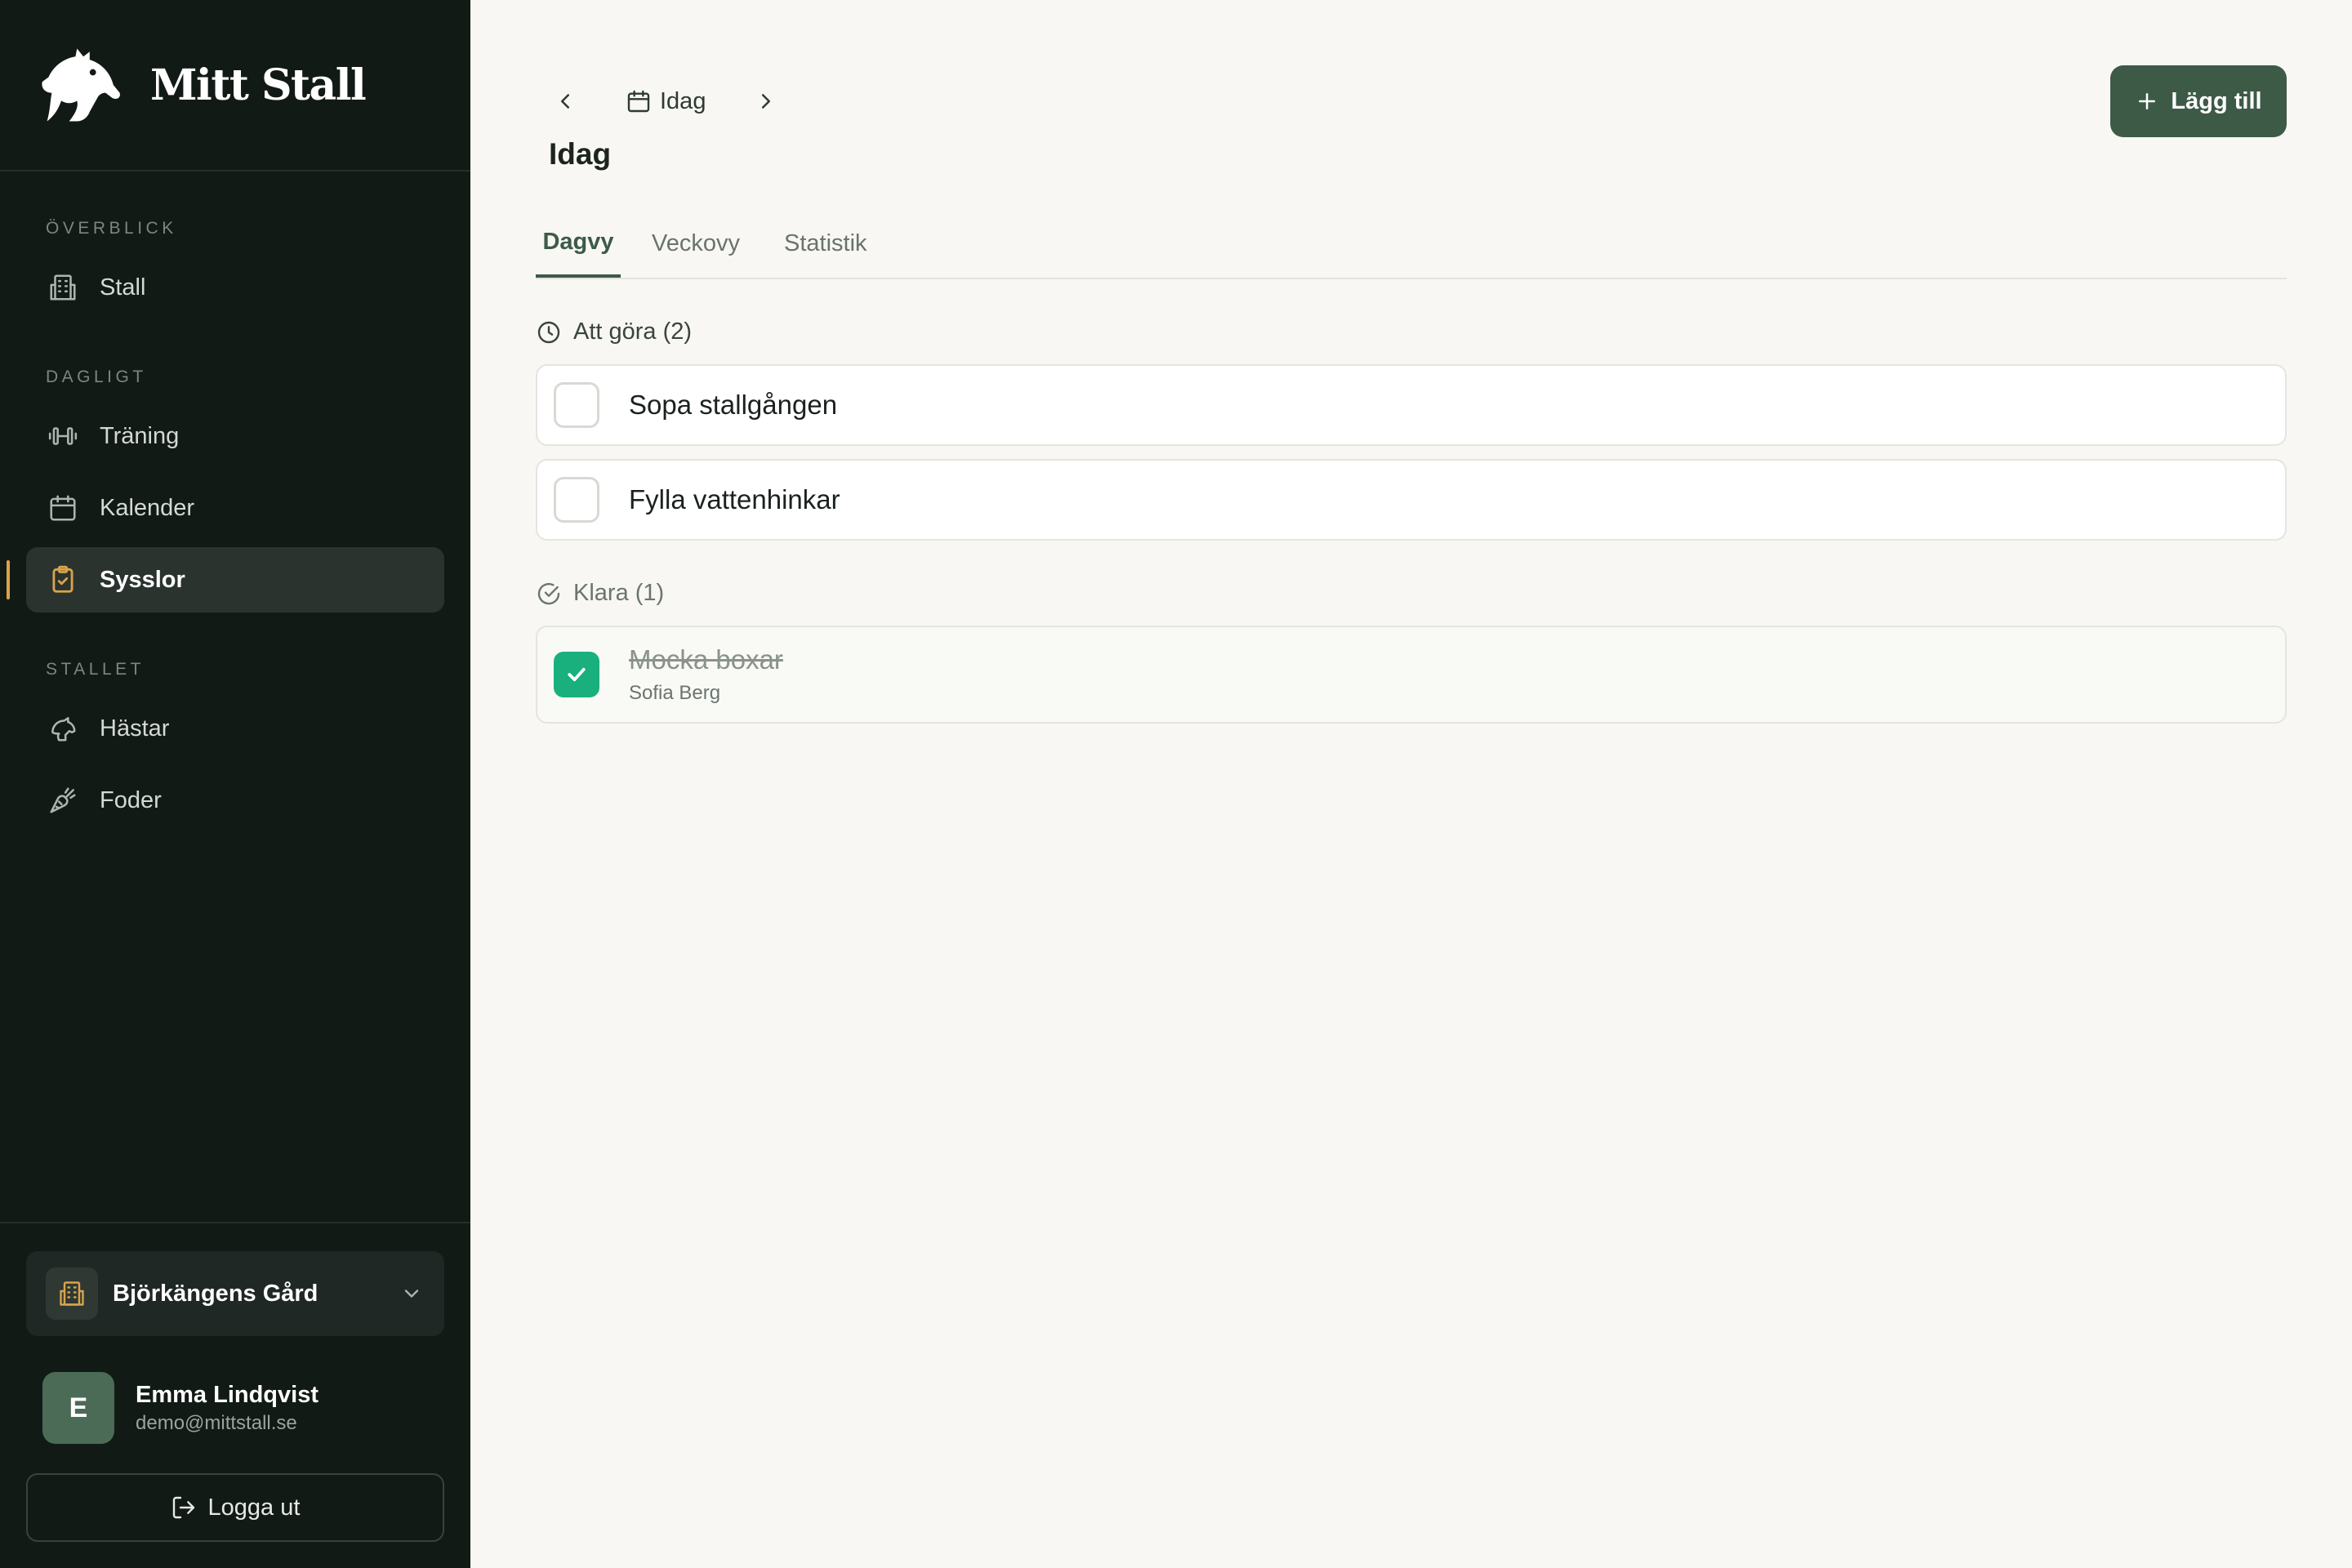  What do you see at coordinates (235, 579) in the screenshot?
I see `sidebar-item-sysslor: Sysslor` at bounding box center [235, 579].